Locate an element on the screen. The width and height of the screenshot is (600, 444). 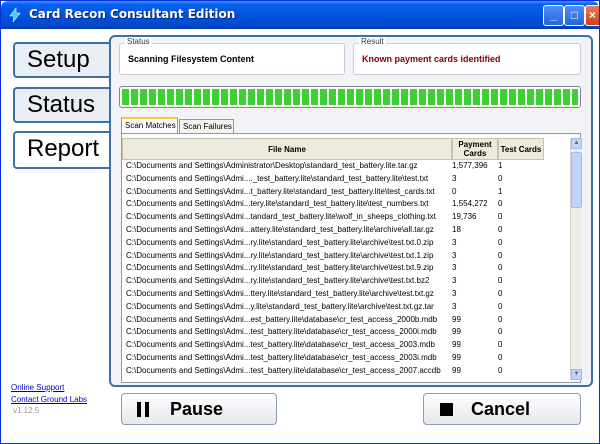
result-label: Result is located at coordinates (372, 41).